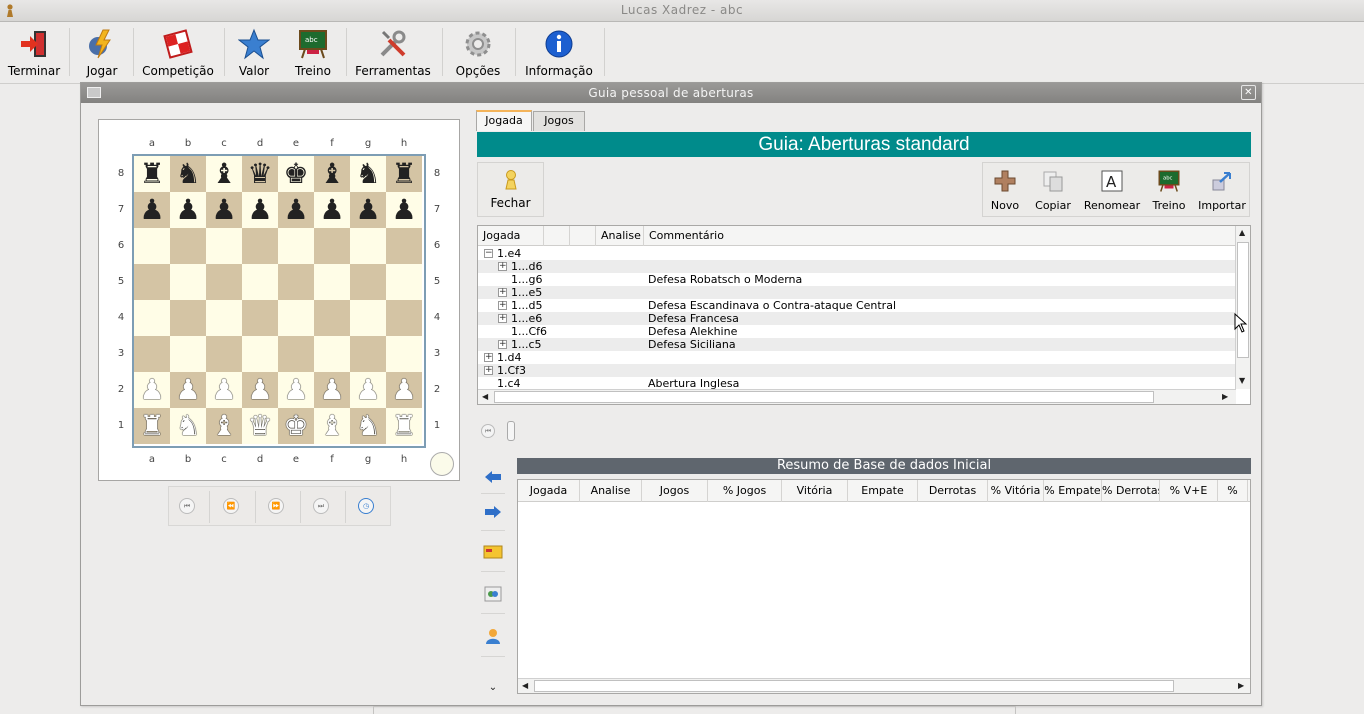  I want to click on tree-row: +1...e6 Defesa Francesa, so click(857, 318).